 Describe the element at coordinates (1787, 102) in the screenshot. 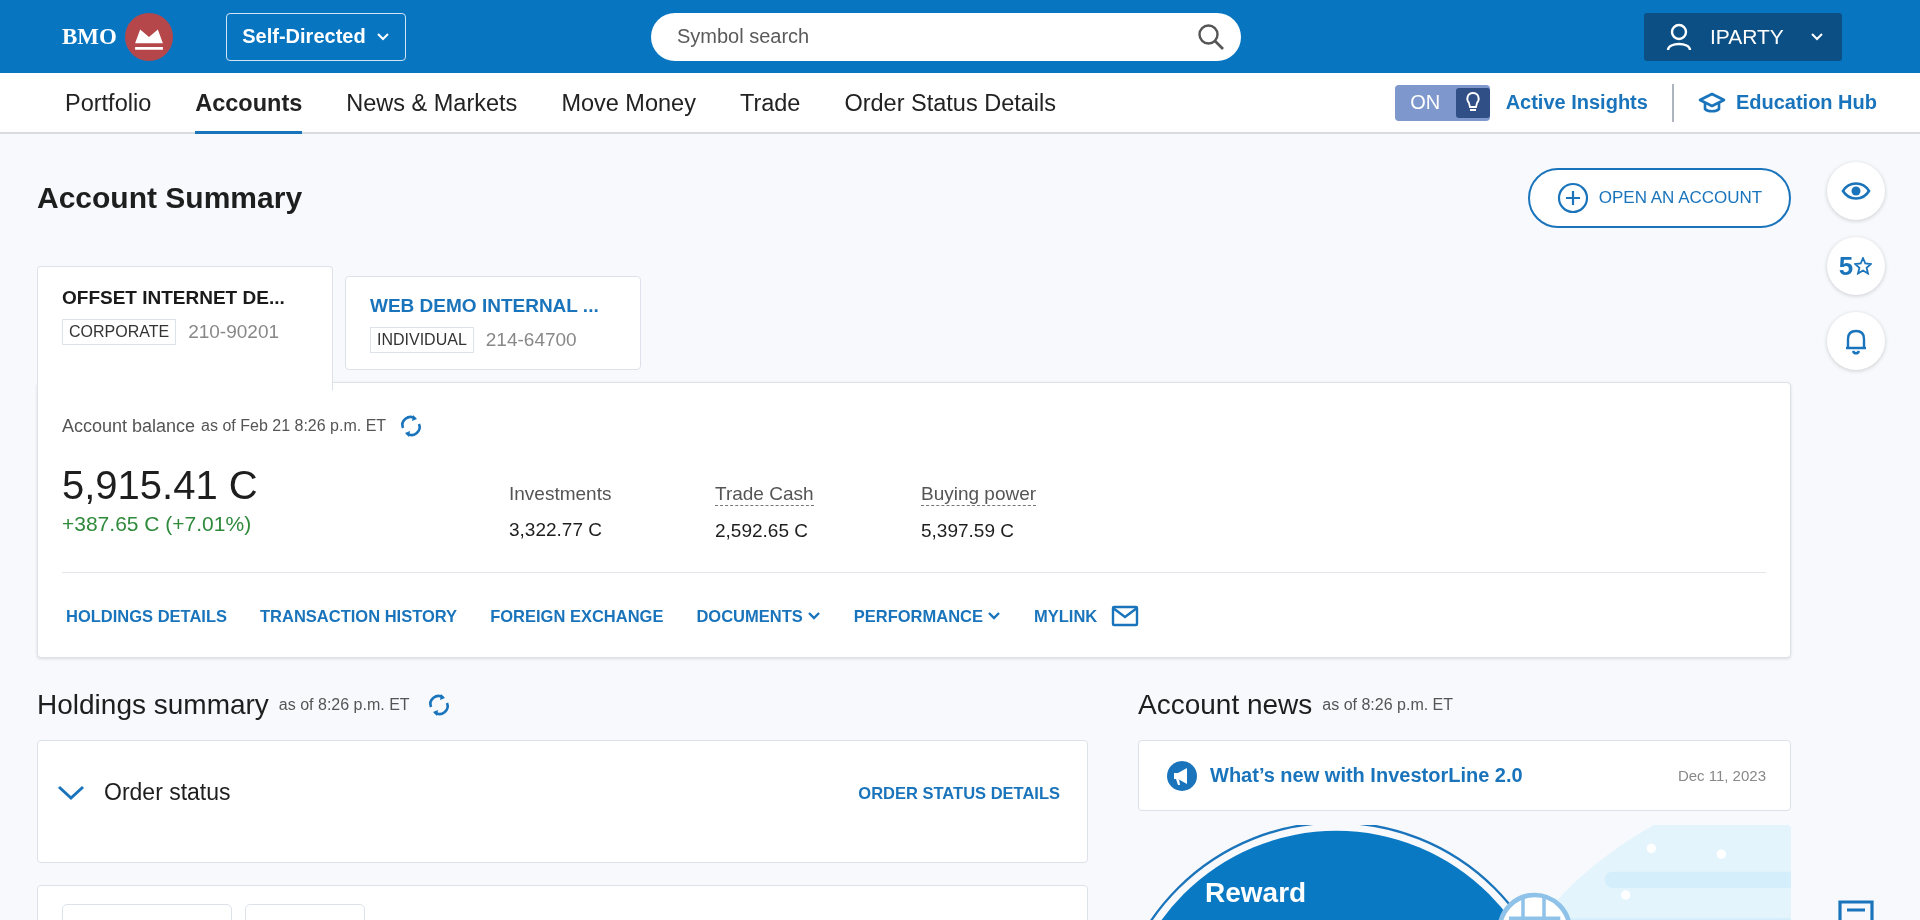

I see `education-hub-link: Education Hub` at that location.